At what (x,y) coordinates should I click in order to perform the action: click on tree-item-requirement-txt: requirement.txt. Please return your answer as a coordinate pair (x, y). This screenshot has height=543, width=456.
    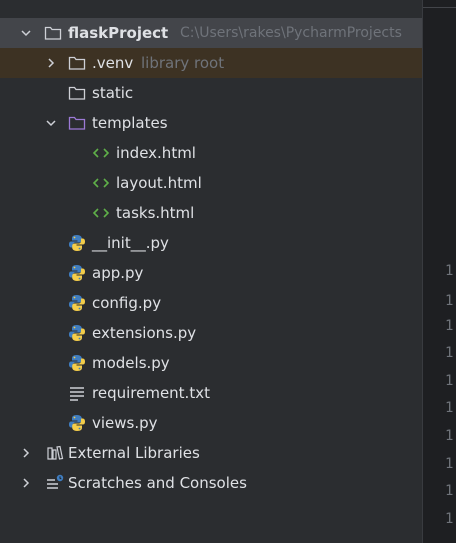
    Looking at the image, I should click on (211, 393).